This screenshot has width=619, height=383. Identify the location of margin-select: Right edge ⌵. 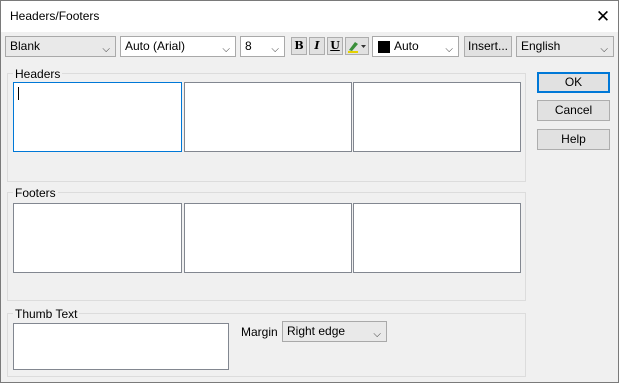
(334, 331).